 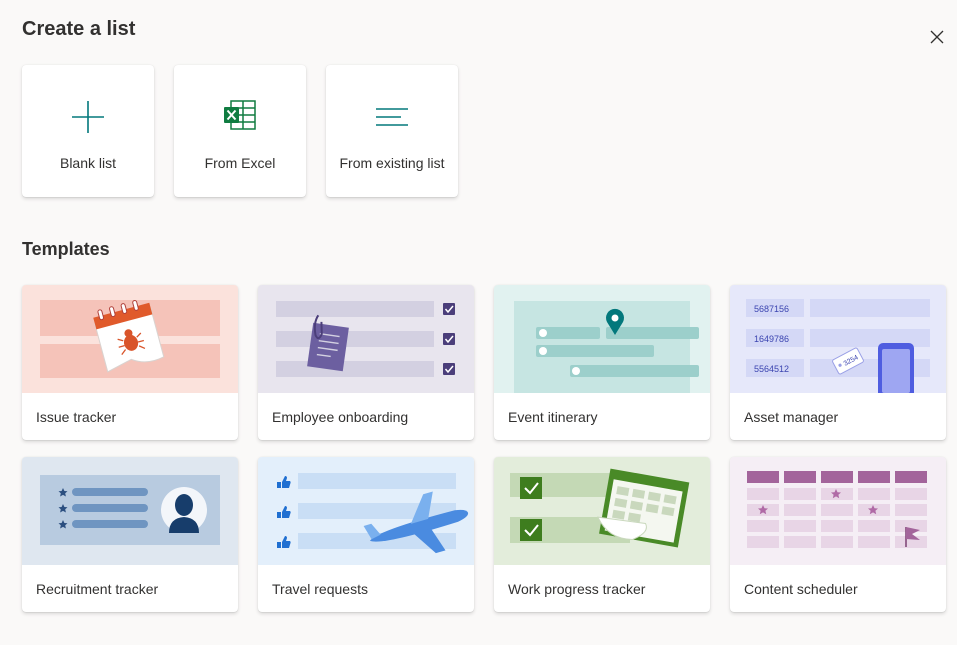 What do you see at coordinates (577, 589) in the screenshot?
I see `template-label: Work progress tracker` at bounding box center [577, 589].